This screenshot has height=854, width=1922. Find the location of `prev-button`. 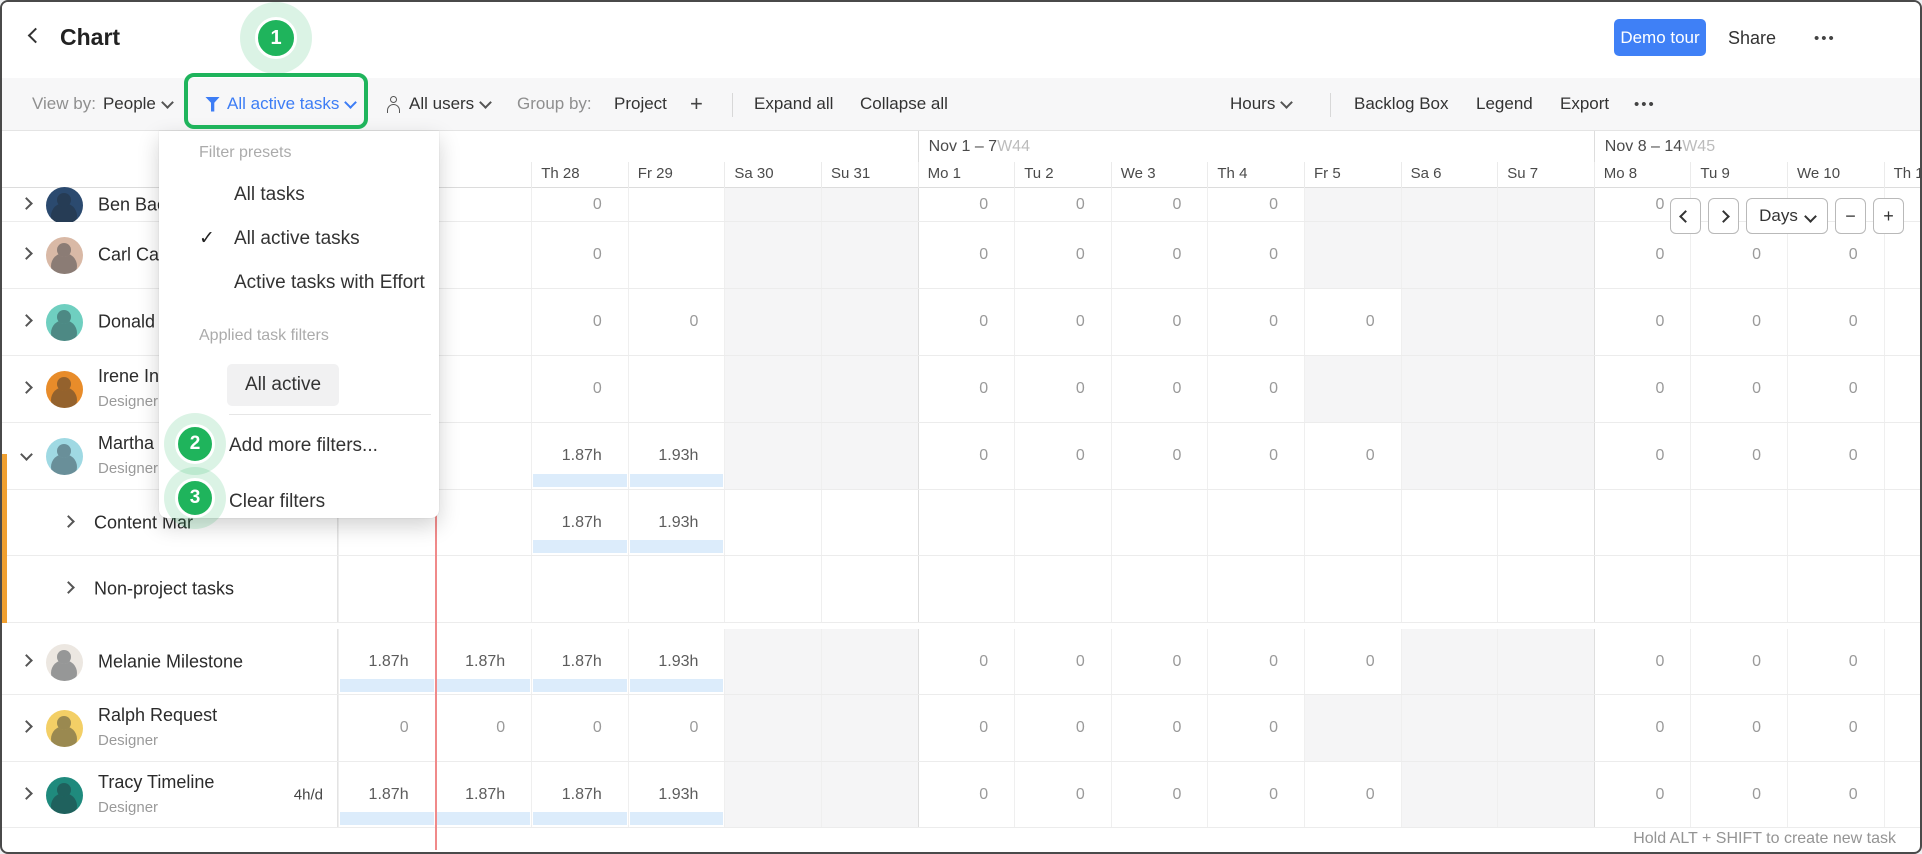

prev-button is located at coordinates (1685, 216).